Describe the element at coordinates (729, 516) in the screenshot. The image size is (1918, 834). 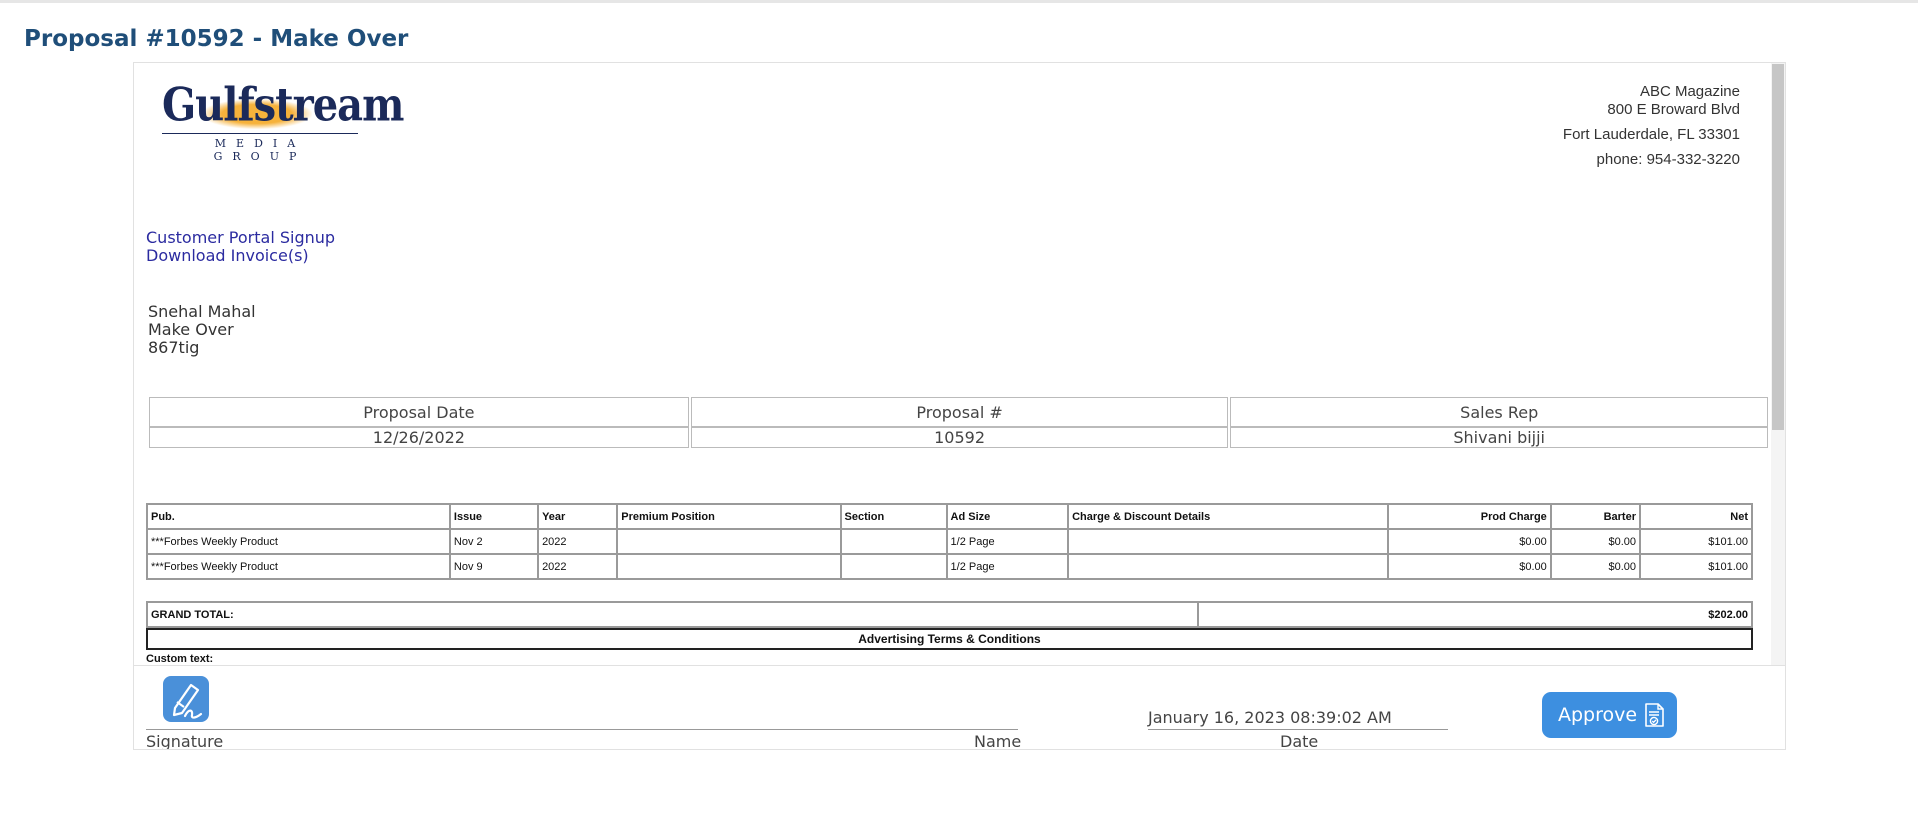
I see `col-premium-position: Premium Position` at that location.